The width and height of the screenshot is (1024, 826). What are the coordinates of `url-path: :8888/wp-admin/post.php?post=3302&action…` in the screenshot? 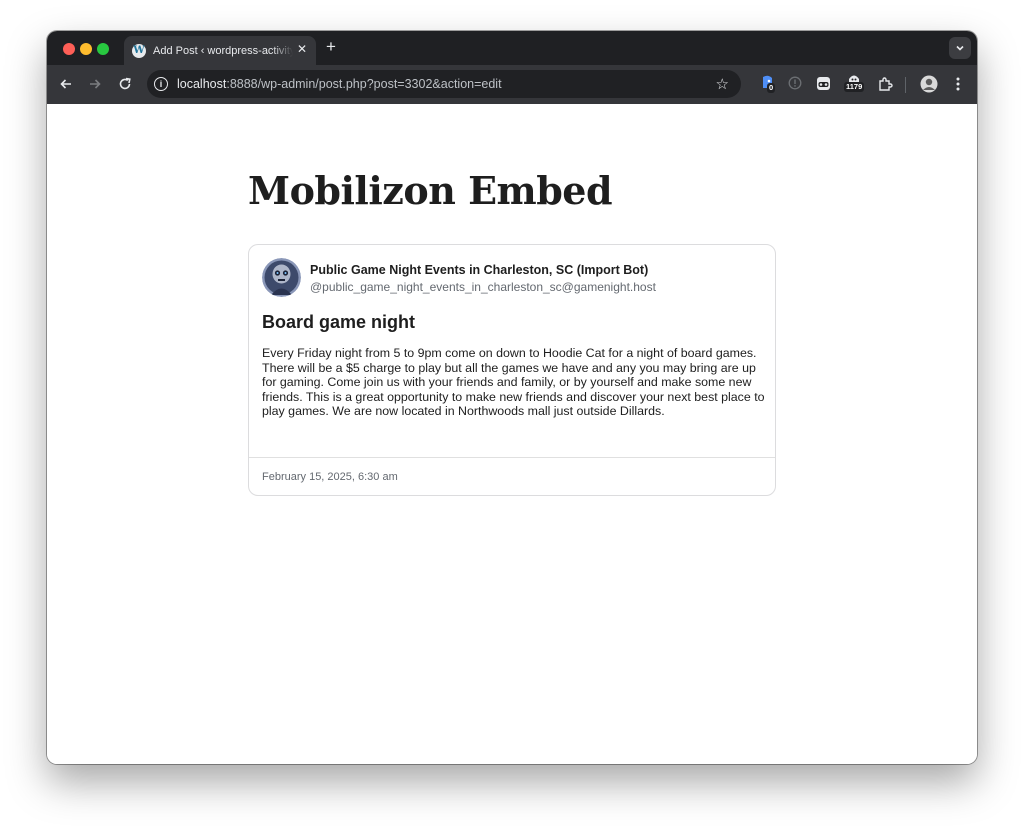 It's located at (364, 84).